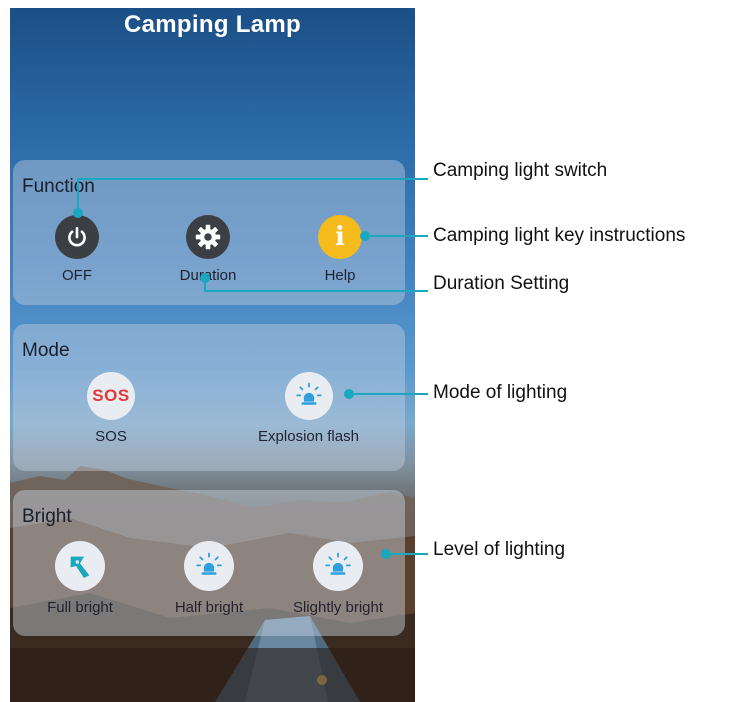  What do you see at coordinates (520, 170) in the screenshot?
I see `callout-camping-light-switch: Camping light switch` at bounding box center [520, 170].